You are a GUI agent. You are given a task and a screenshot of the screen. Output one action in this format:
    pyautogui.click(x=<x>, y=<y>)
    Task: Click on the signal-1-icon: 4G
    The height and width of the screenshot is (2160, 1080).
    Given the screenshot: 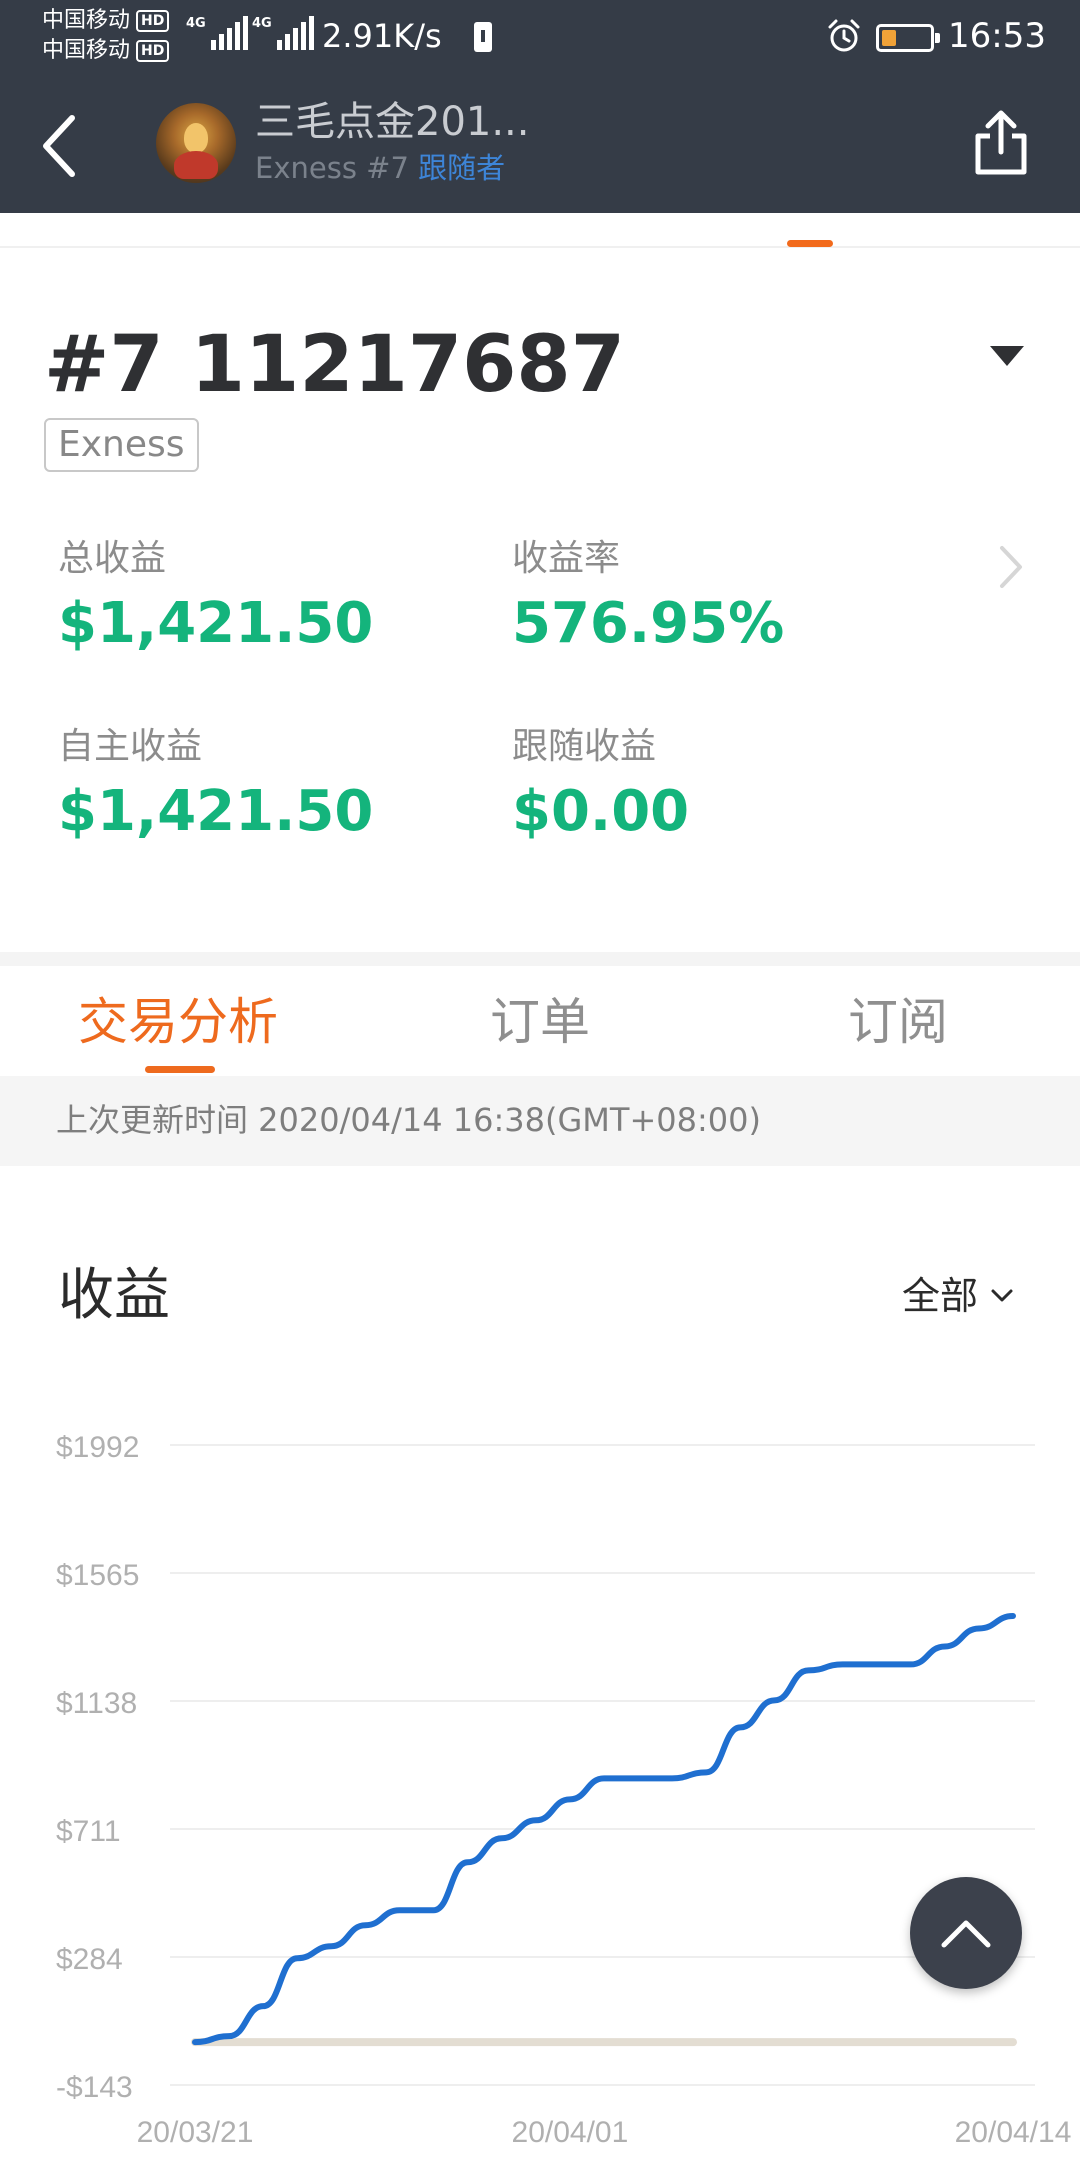 What is the action you would take?
    pyautogui.click(x=217, y=33)
    